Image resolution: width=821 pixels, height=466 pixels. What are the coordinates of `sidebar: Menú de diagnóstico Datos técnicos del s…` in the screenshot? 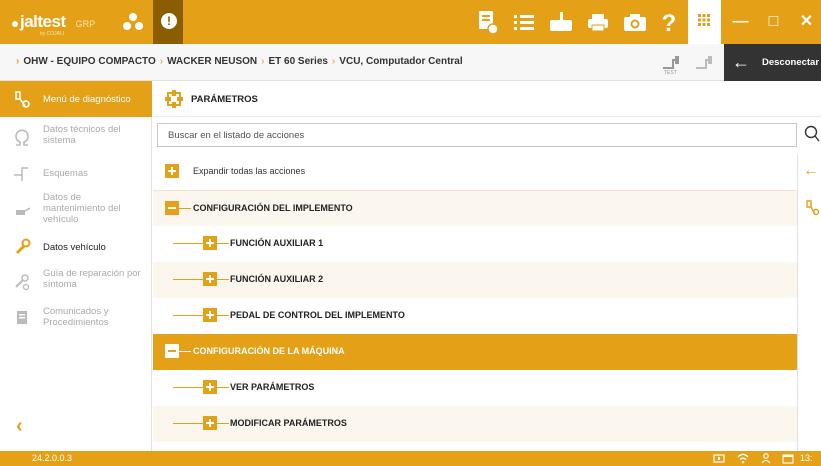 It's located at (76, 266).